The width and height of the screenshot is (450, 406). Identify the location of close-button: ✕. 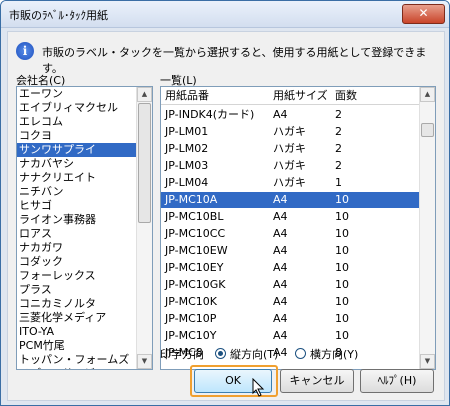
(423, 14).